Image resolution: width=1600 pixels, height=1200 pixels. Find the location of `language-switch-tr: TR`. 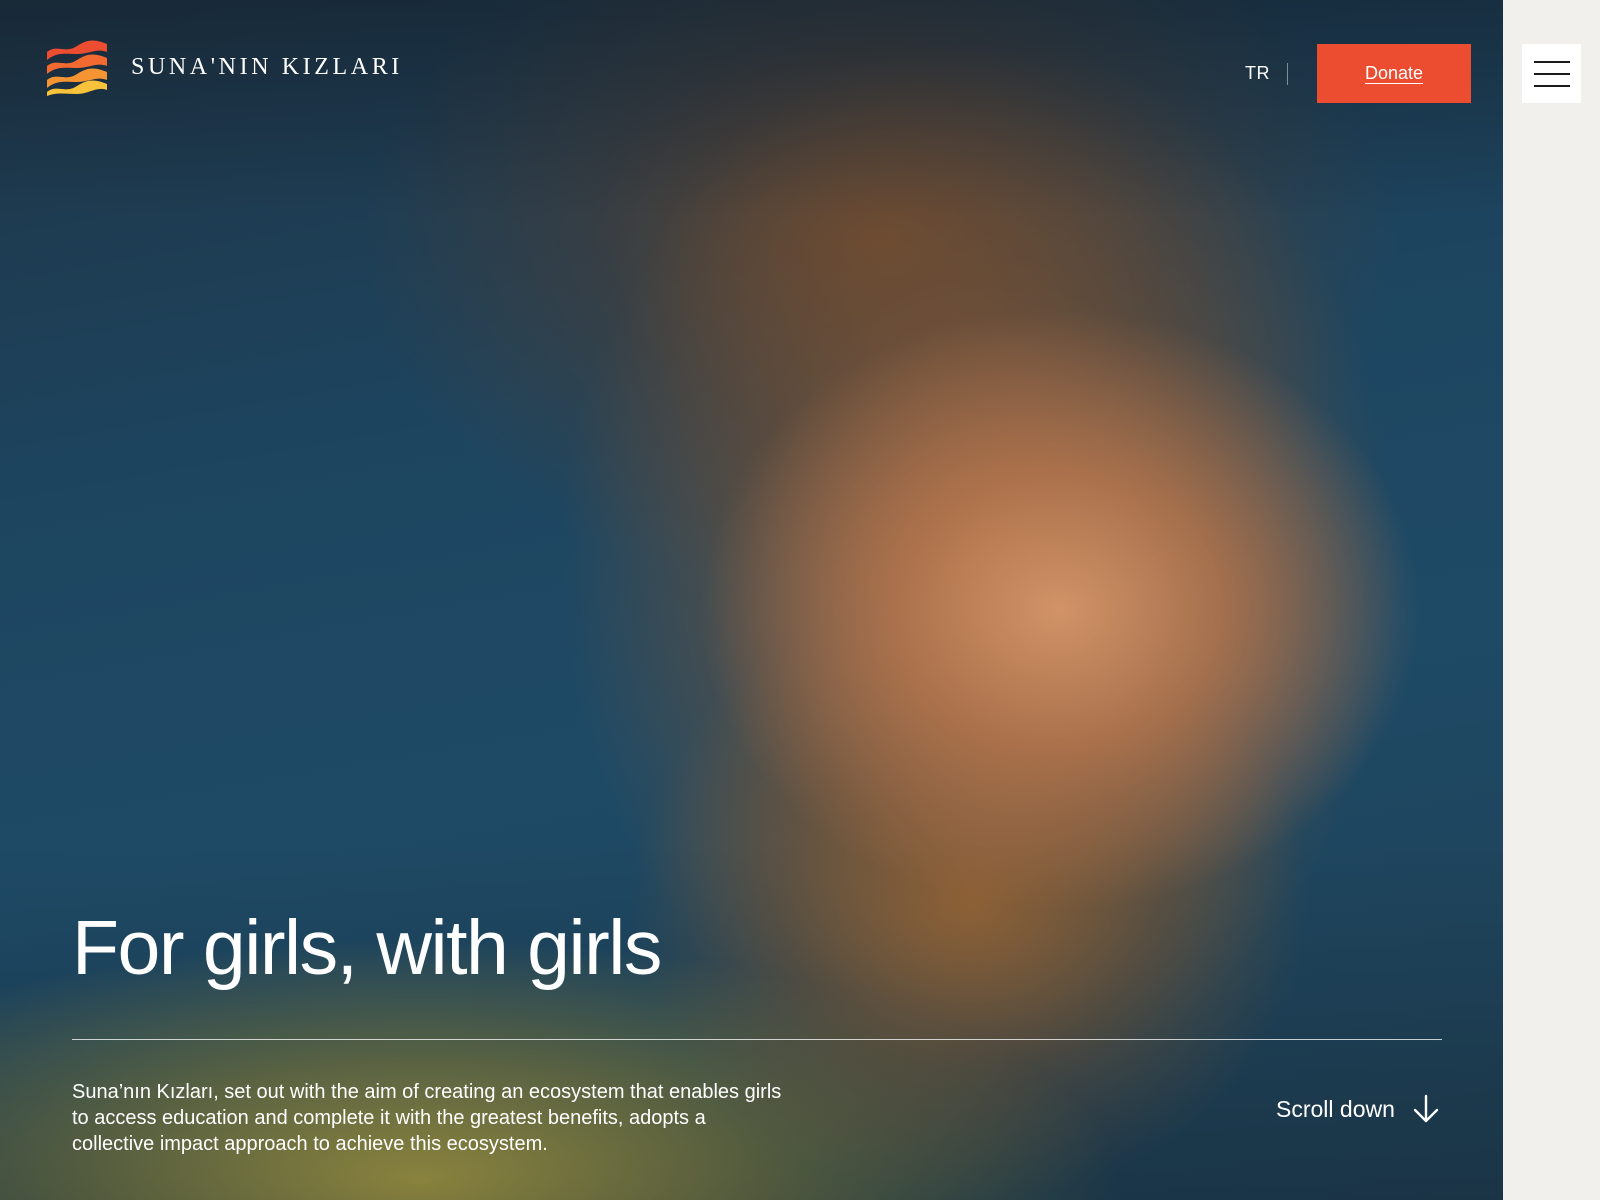

language-switch-tr: TR is located at coordinates (1257, 73).